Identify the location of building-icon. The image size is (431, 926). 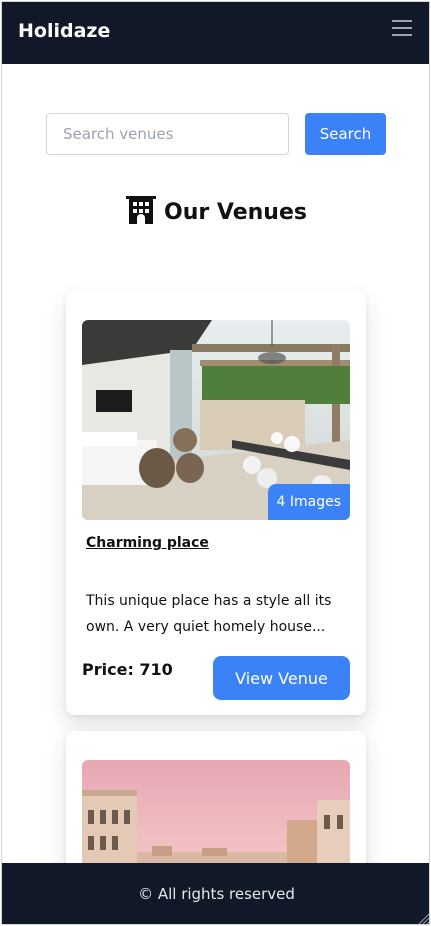
(141, 213).